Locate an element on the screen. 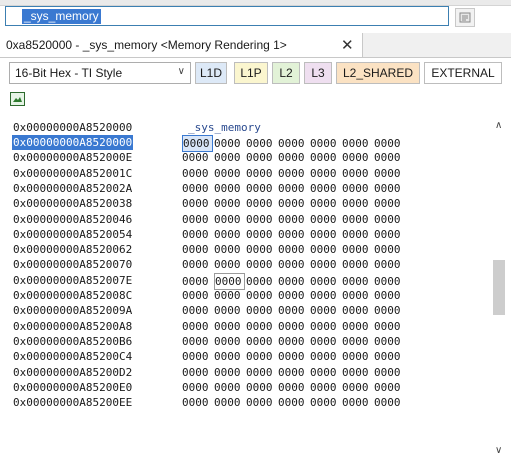 The image size is (511, 458). cache-level-button-l1p: L1P is located at coordinates (251, 73).